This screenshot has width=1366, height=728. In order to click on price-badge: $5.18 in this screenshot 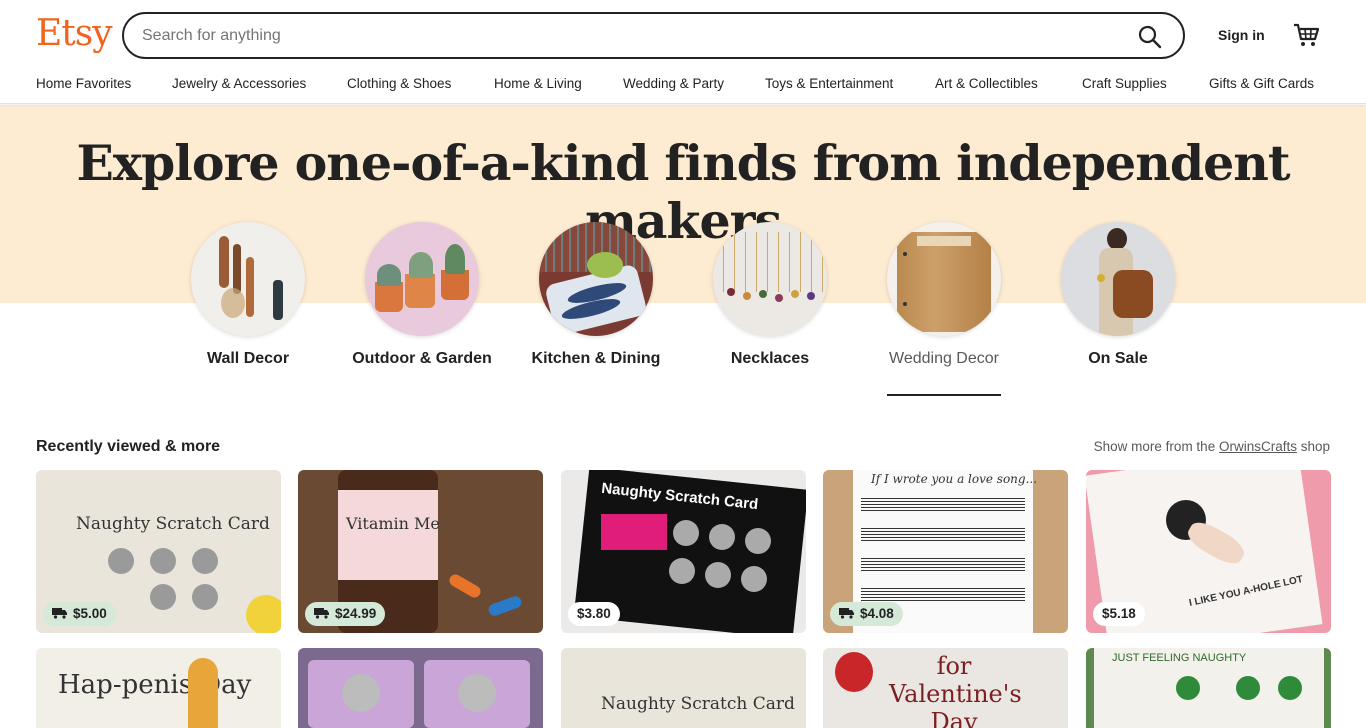, I will do `click(1119, 614)`.